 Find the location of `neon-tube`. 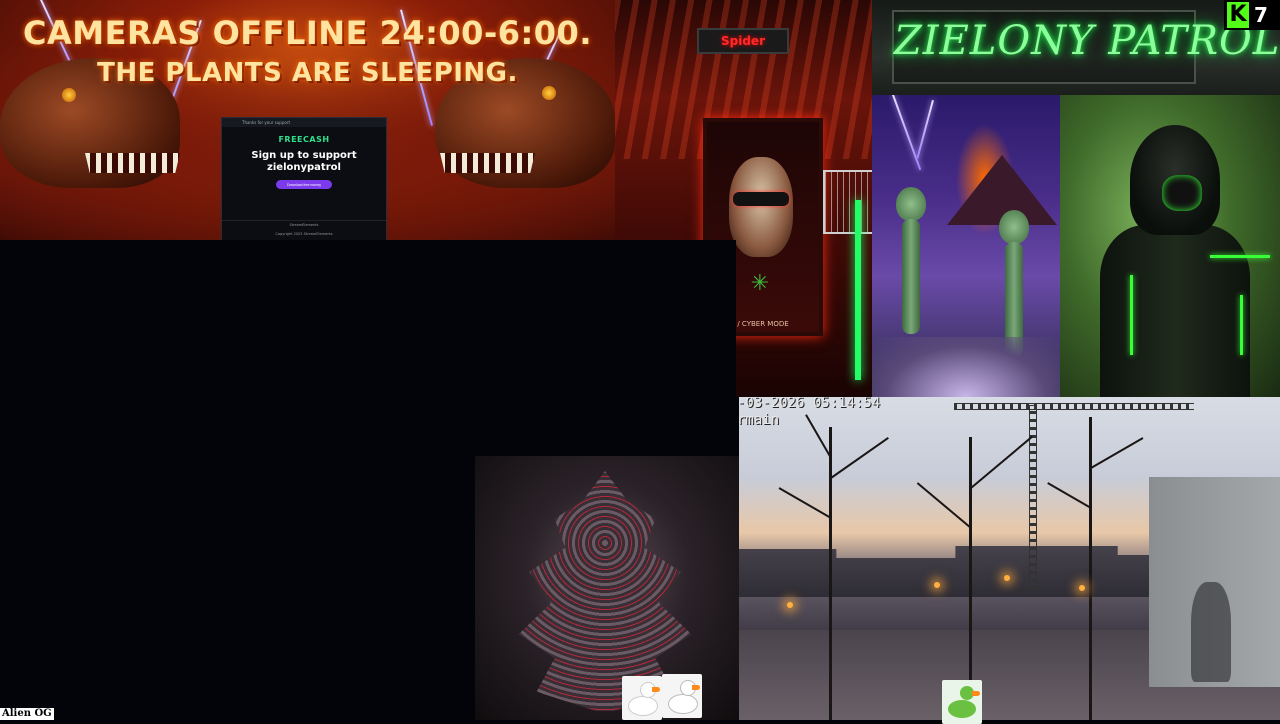

neon-tube is located at coordinates (858, 290).